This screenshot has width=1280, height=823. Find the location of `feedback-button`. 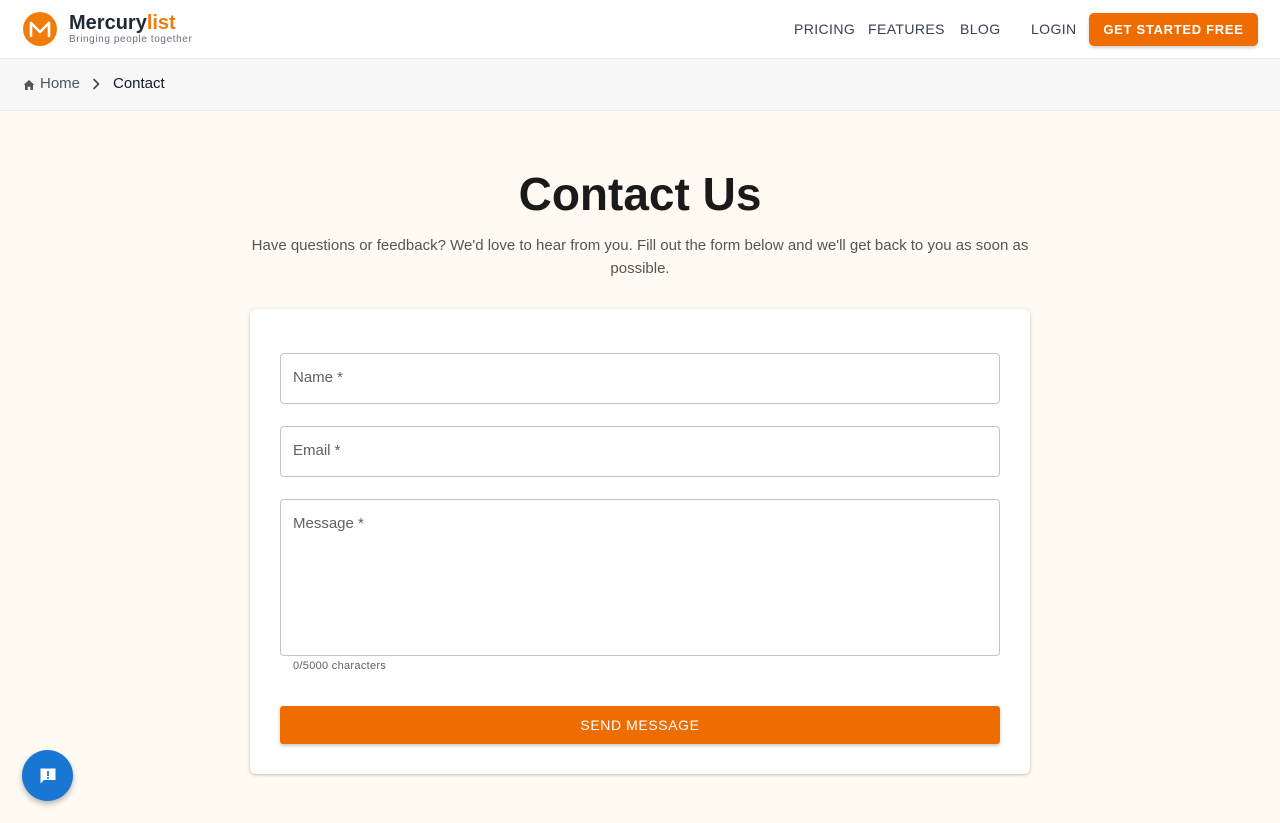

feedback-button is located at coordinates (47, 775).